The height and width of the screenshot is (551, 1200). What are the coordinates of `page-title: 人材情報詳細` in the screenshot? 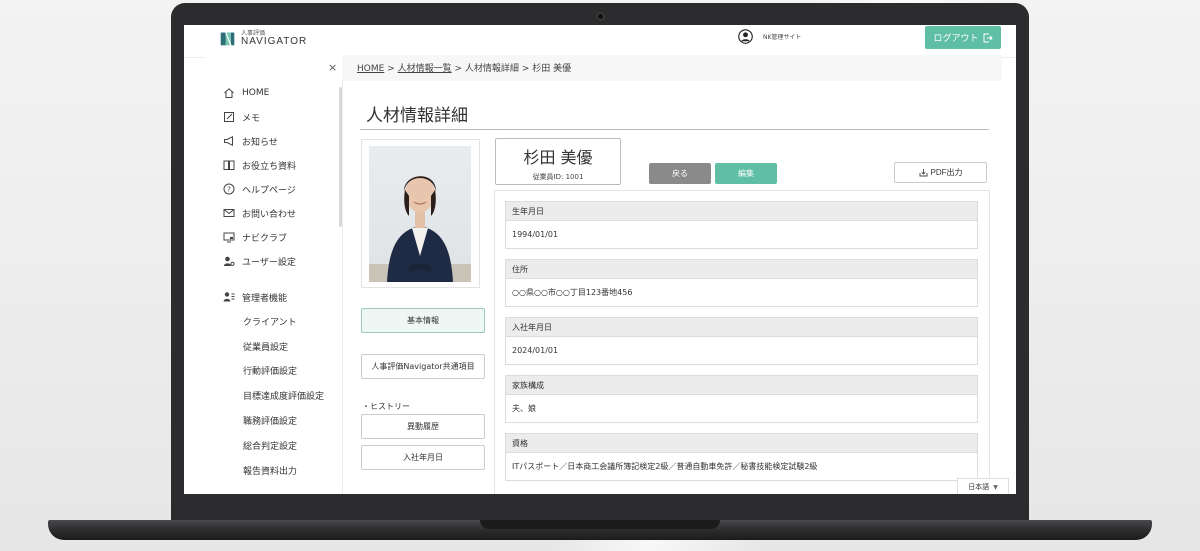 It's located at (417, 116).